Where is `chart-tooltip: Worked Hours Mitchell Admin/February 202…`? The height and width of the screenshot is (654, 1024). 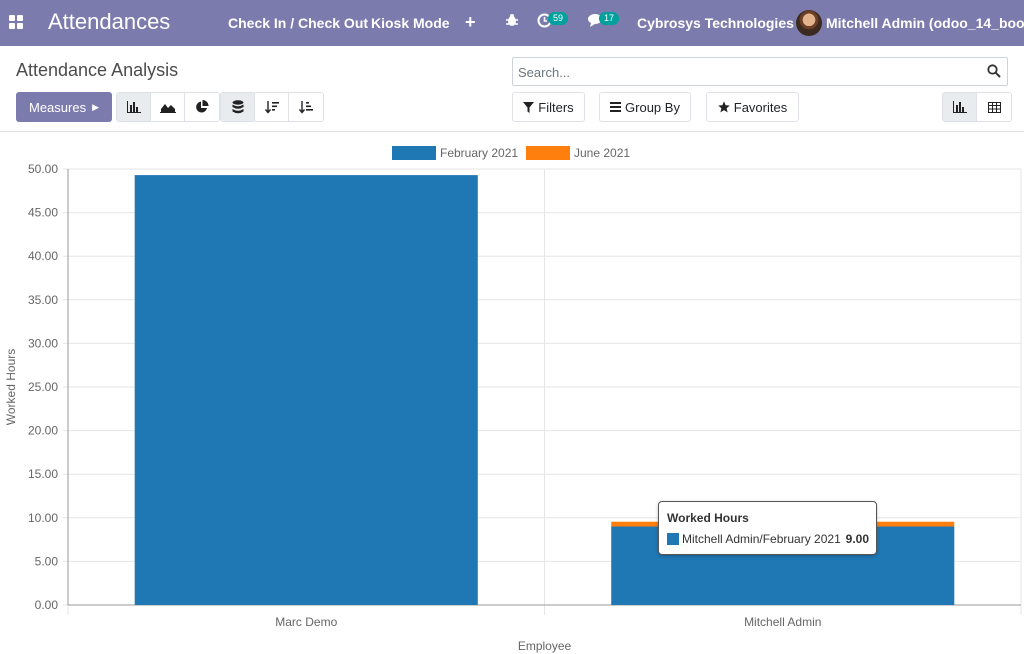 chart-tooltip: Worked Hours Mitchell Admin/February 202… is located at coordinates (767, 528).